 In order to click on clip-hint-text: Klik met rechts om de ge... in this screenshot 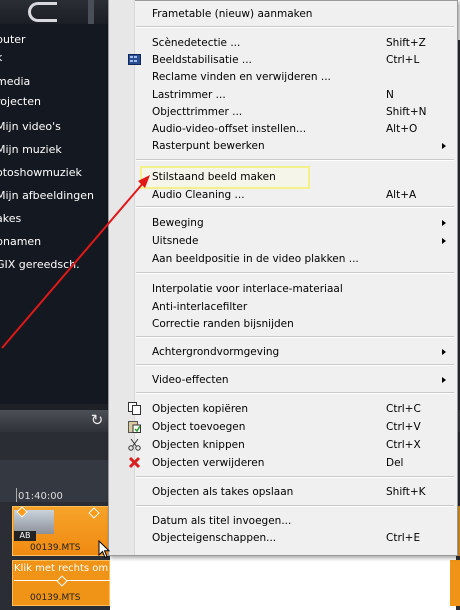, I will do `click(61, 568)`.